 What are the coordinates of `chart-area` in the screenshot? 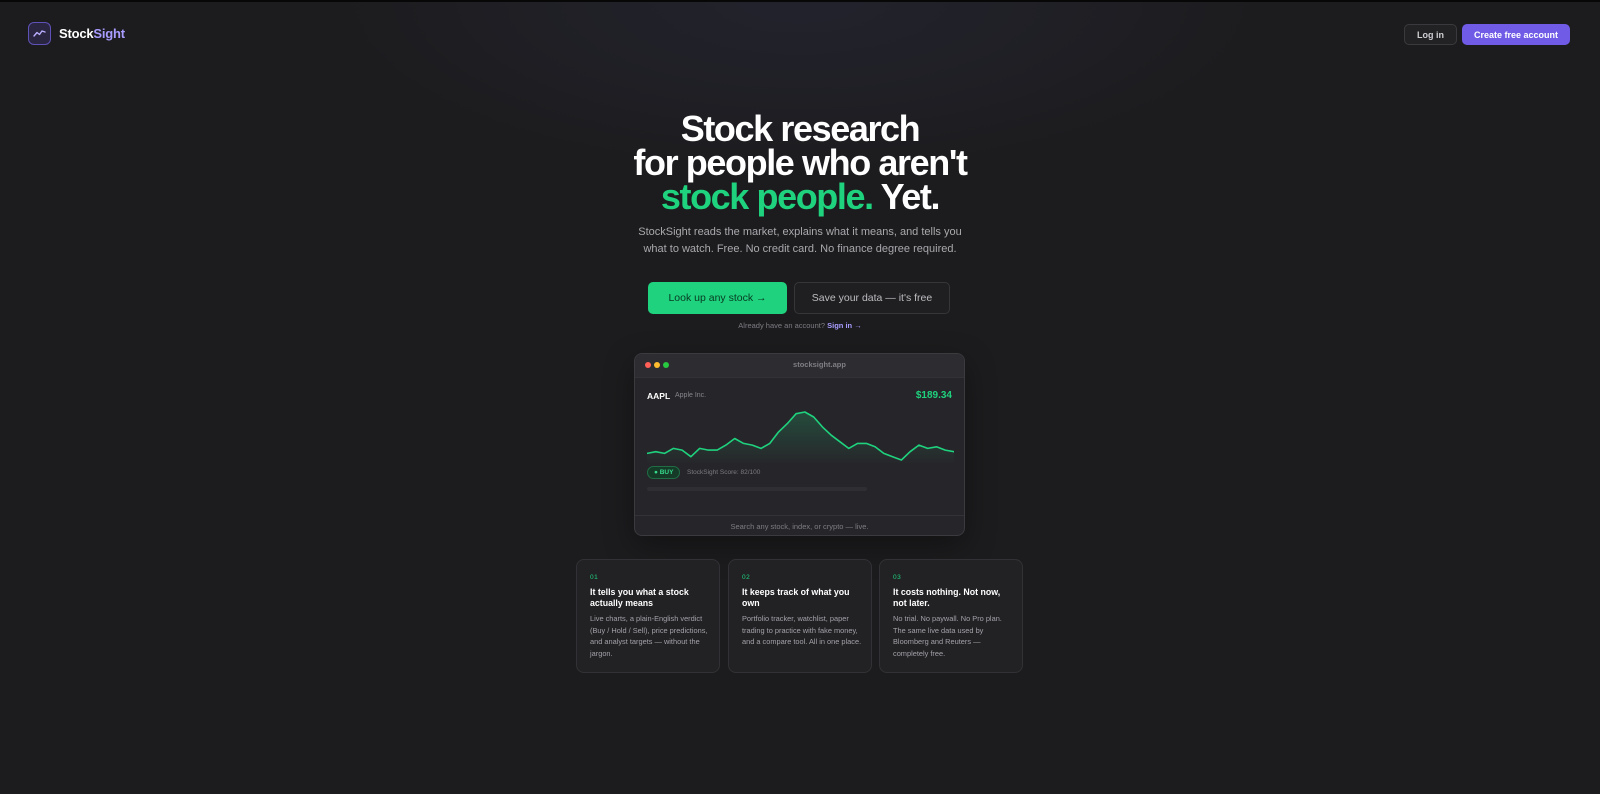 It's located at (800, 438).